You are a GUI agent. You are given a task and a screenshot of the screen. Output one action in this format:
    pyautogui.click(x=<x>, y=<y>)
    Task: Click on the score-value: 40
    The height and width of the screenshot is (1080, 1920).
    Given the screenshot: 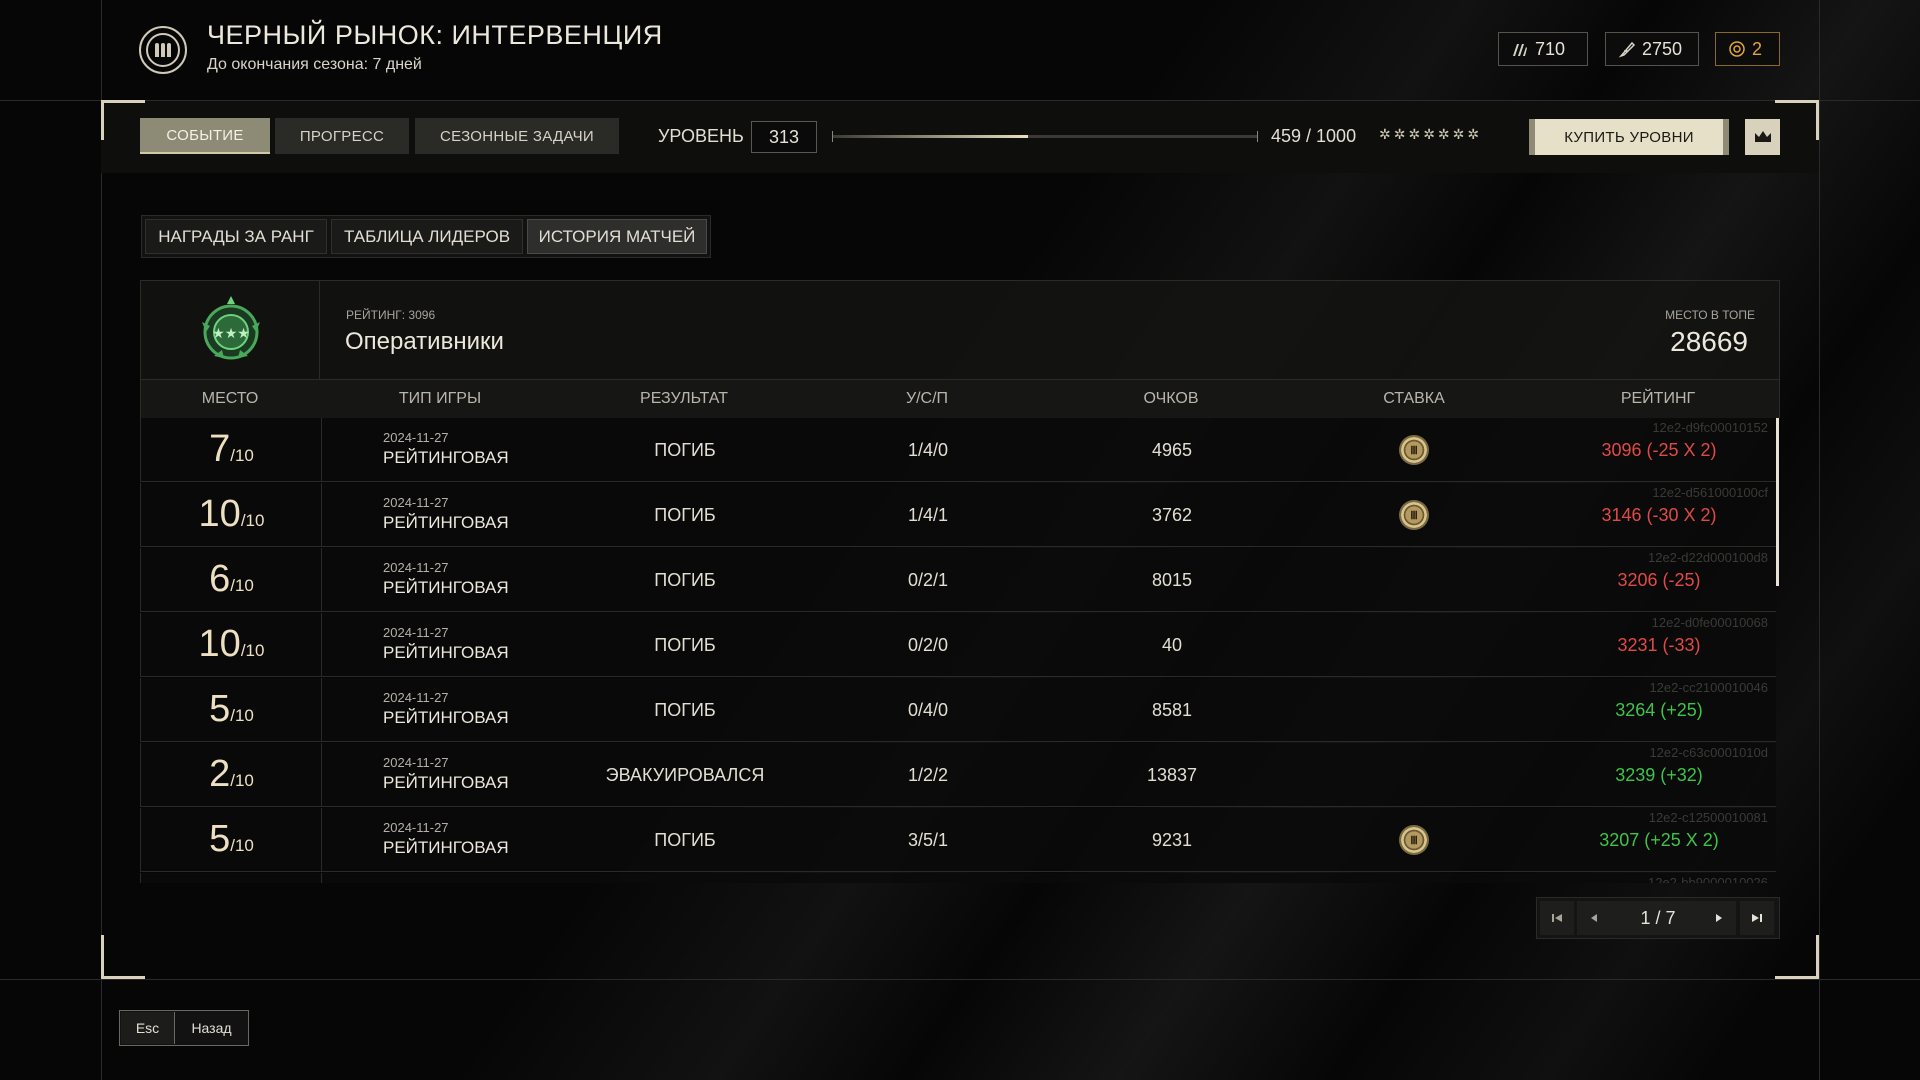 What is the action you would take?
    pyautogui.click(x=1172, y=645)
    